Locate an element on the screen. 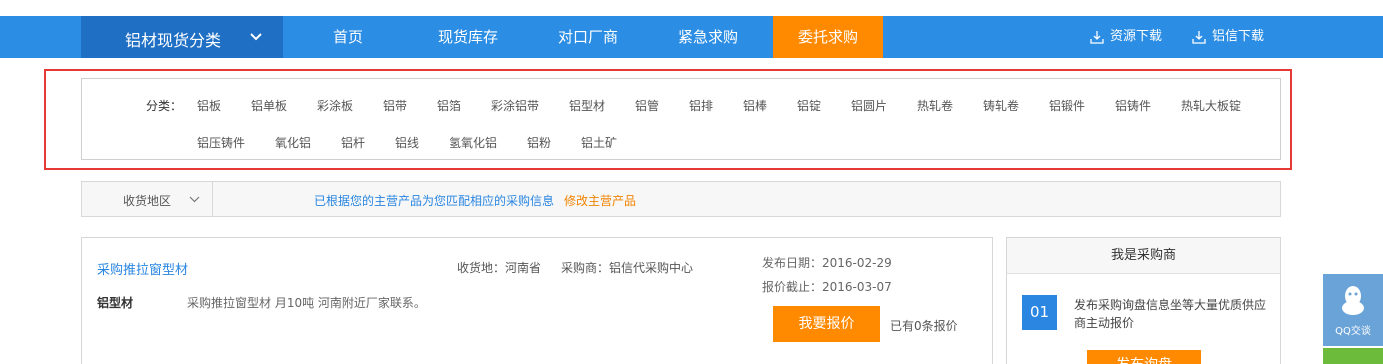 This screenshot has width=1383, height=364. top-nav: 铝材现货分类 首页 现货库存 对口厂商 紧急求购 委托求购 资源下载 铝信下载 is located at coordinates (691, 37).